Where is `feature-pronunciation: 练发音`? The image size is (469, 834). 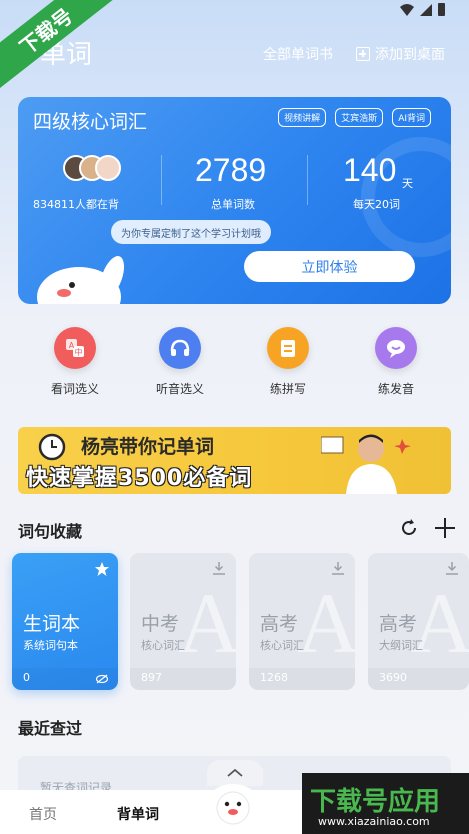 feature-pronunciation: 练发音 is located at coordinates (396, 362).